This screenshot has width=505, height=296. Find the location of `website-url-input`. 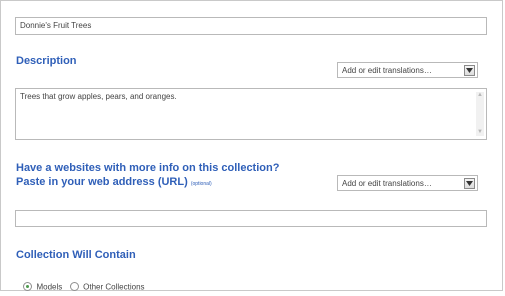

website-url-input is located at coordinates (251, 218).